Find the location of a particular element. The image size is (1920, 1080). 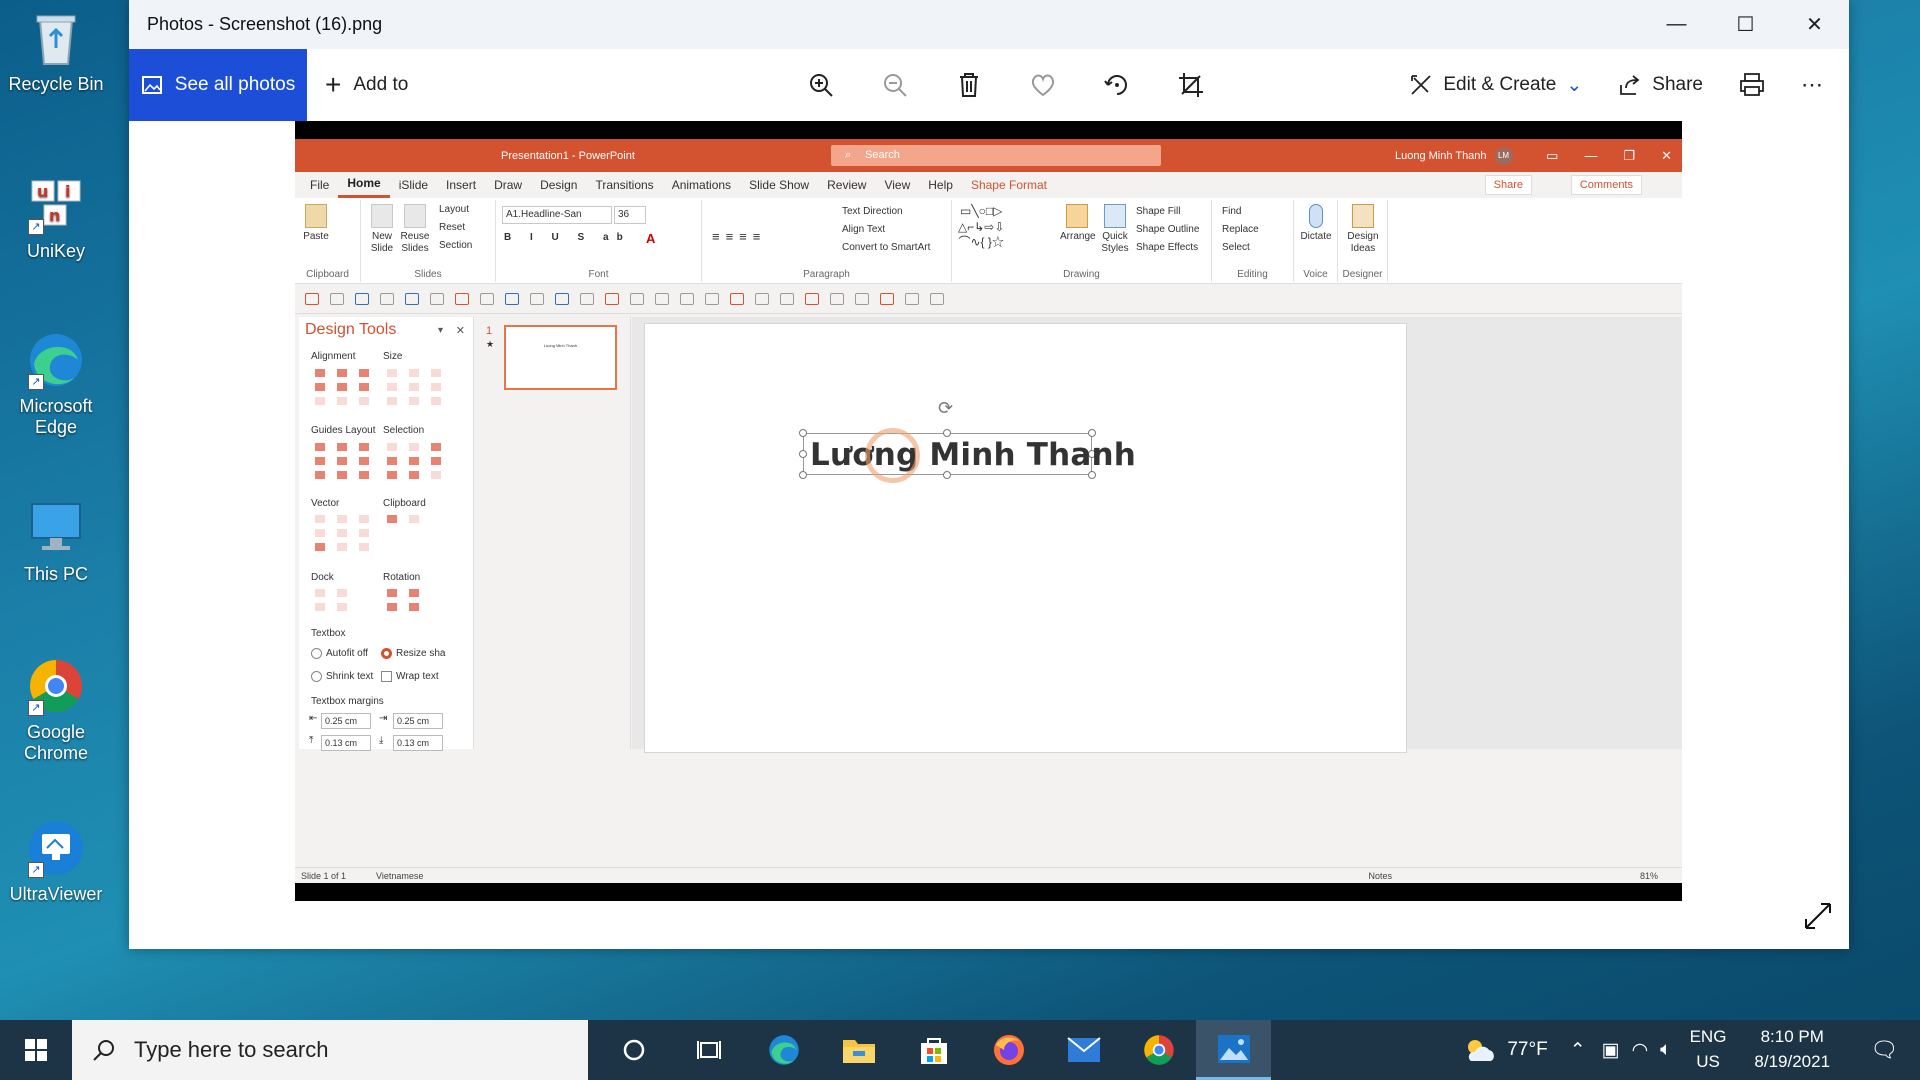

shape-effects-label: Shape Effects is located at coordinates (1167, 247).